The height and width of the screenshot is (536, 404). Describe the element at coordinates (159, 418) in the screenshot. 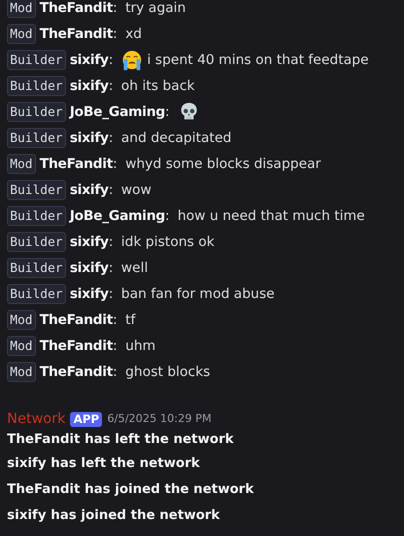

I see `timestamp: 6/5/2025 10:29 PM` at that location.